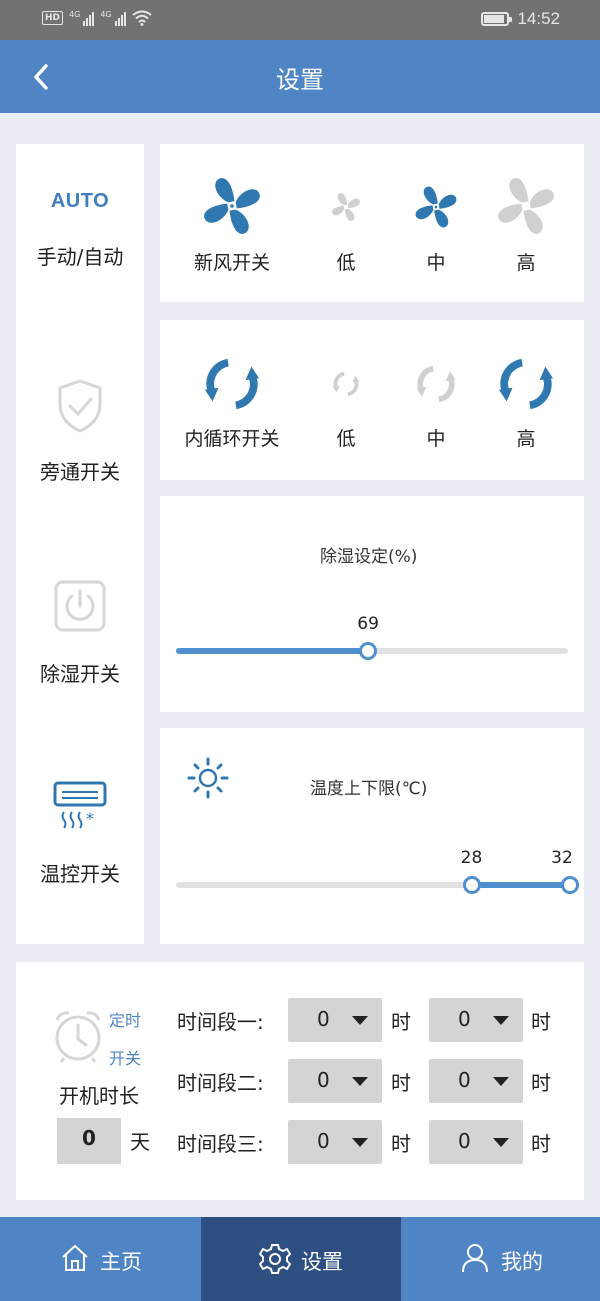  What do you see at coordinates (75, 1257) in the screenshot?
I see `home-icon` at bounding box center [75, 1257].